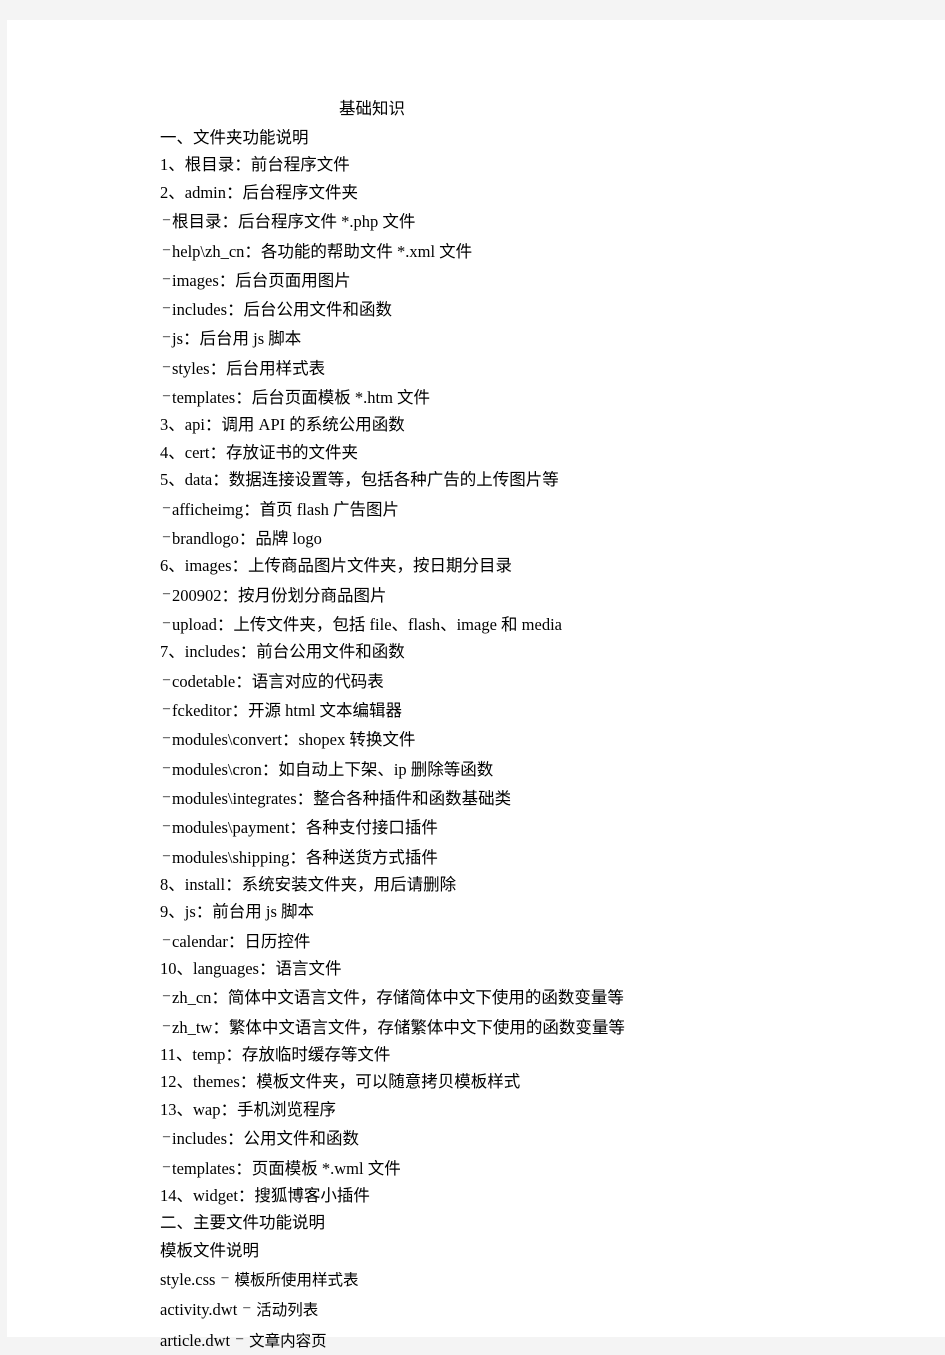 This screenshot has height=1355, width=945. Describe the element at coordinates (503, 367) in the screenshot. I see `sub-item-line: – styles：后台用样式表` at that location.